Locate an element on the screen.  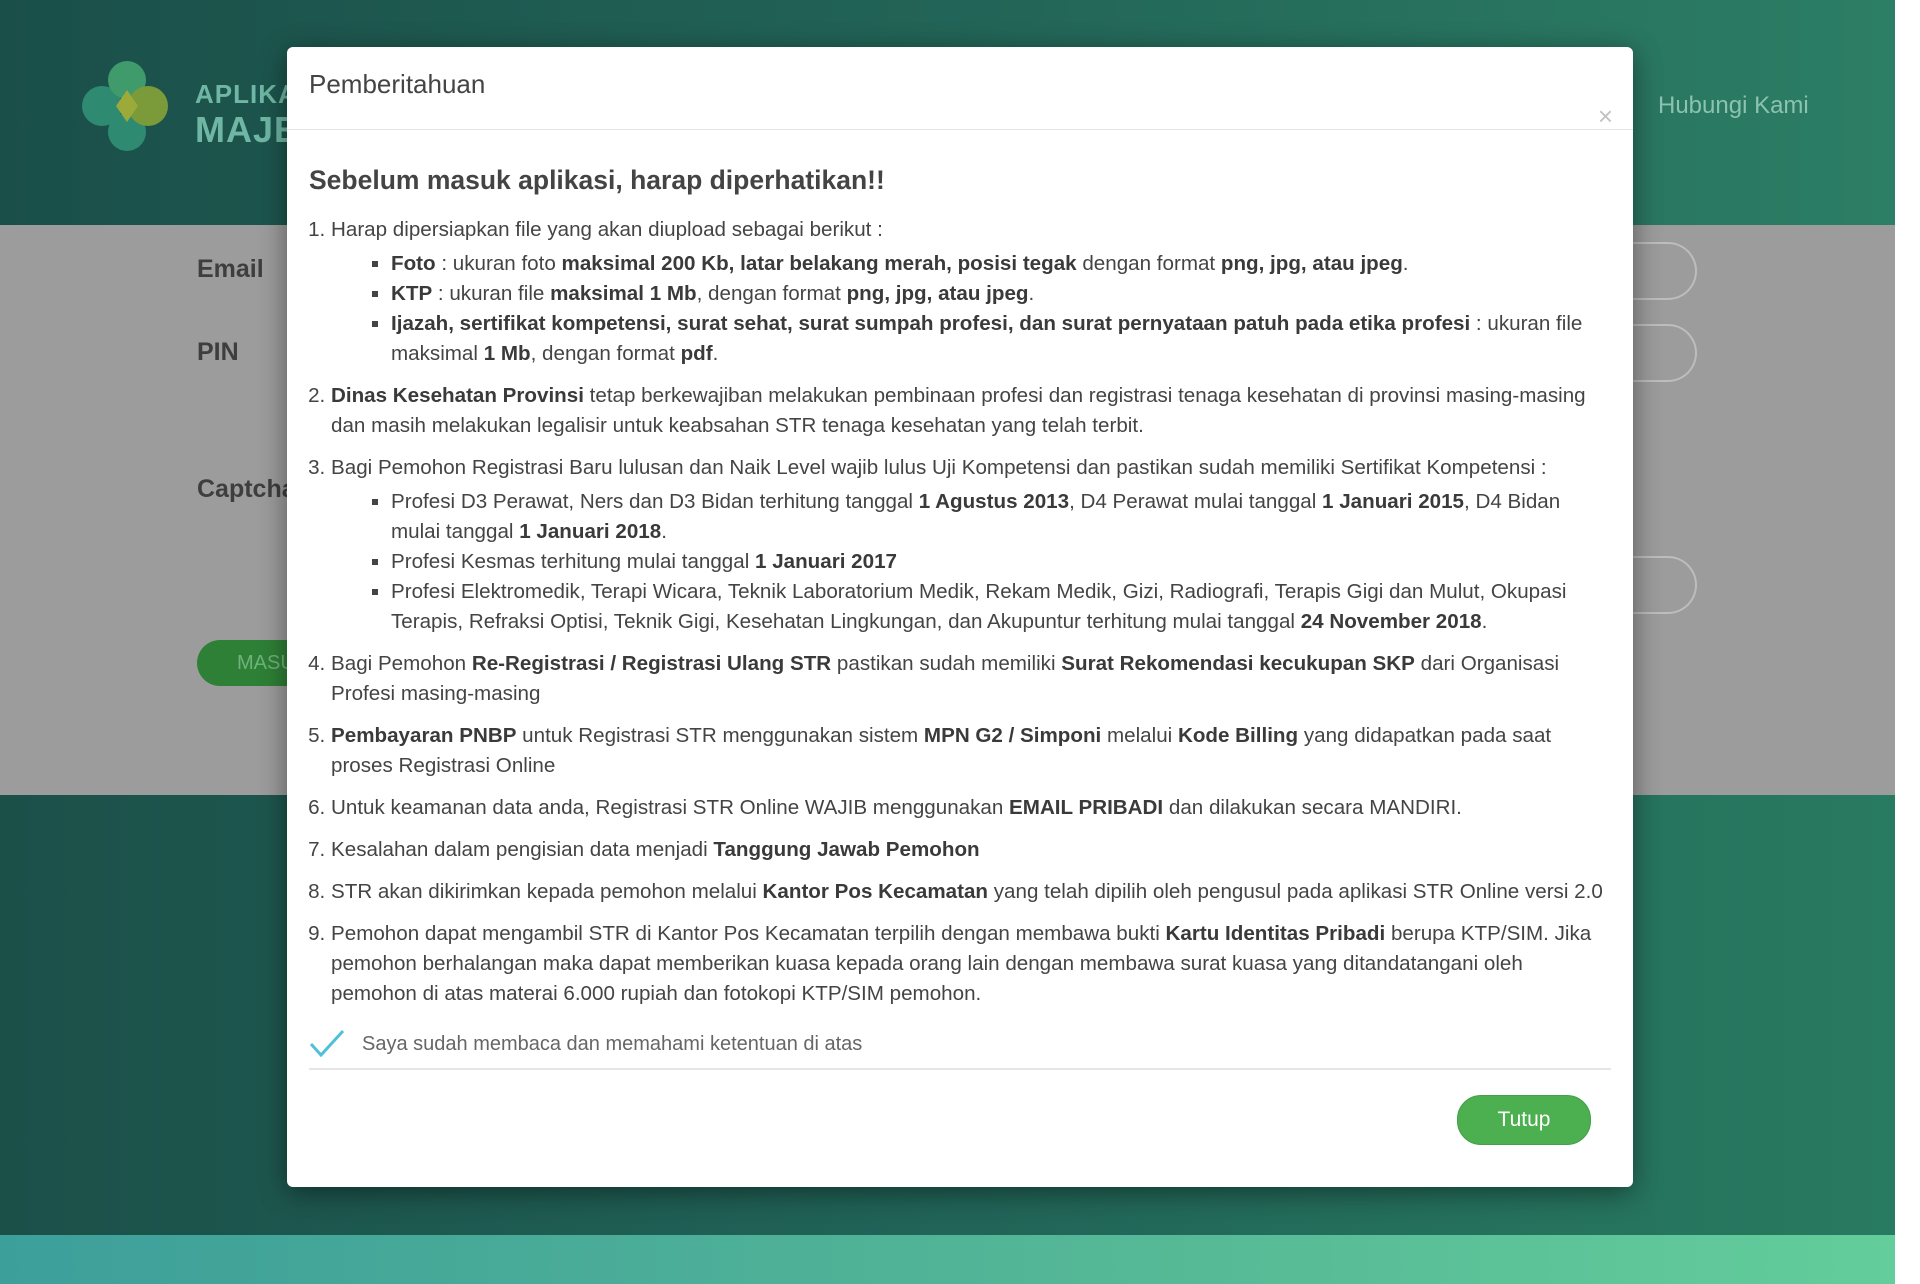
text-bold: KTP is located at coordinates (412, 293).